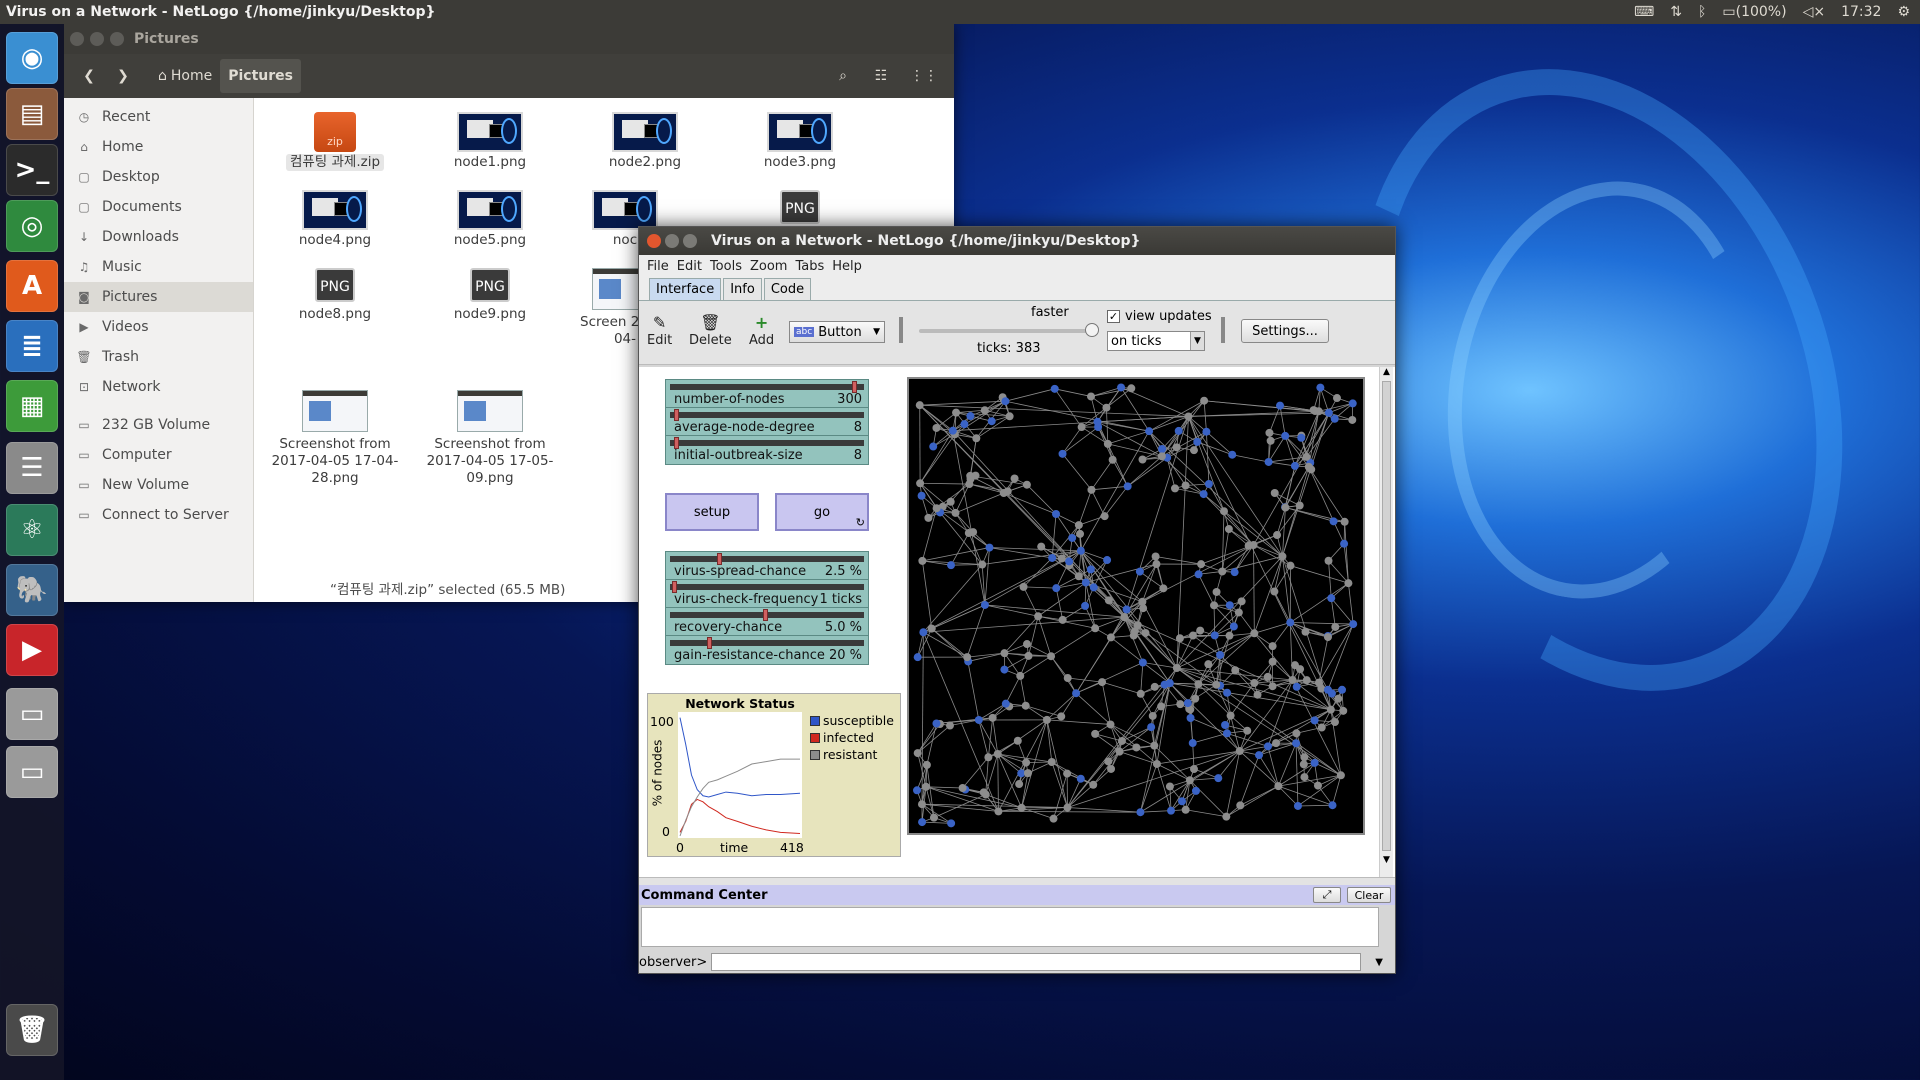  What do you see at coordinates (32, 346) in the screenshot?
I see `writer-icon: ≣` at bounding box center [32, 346].